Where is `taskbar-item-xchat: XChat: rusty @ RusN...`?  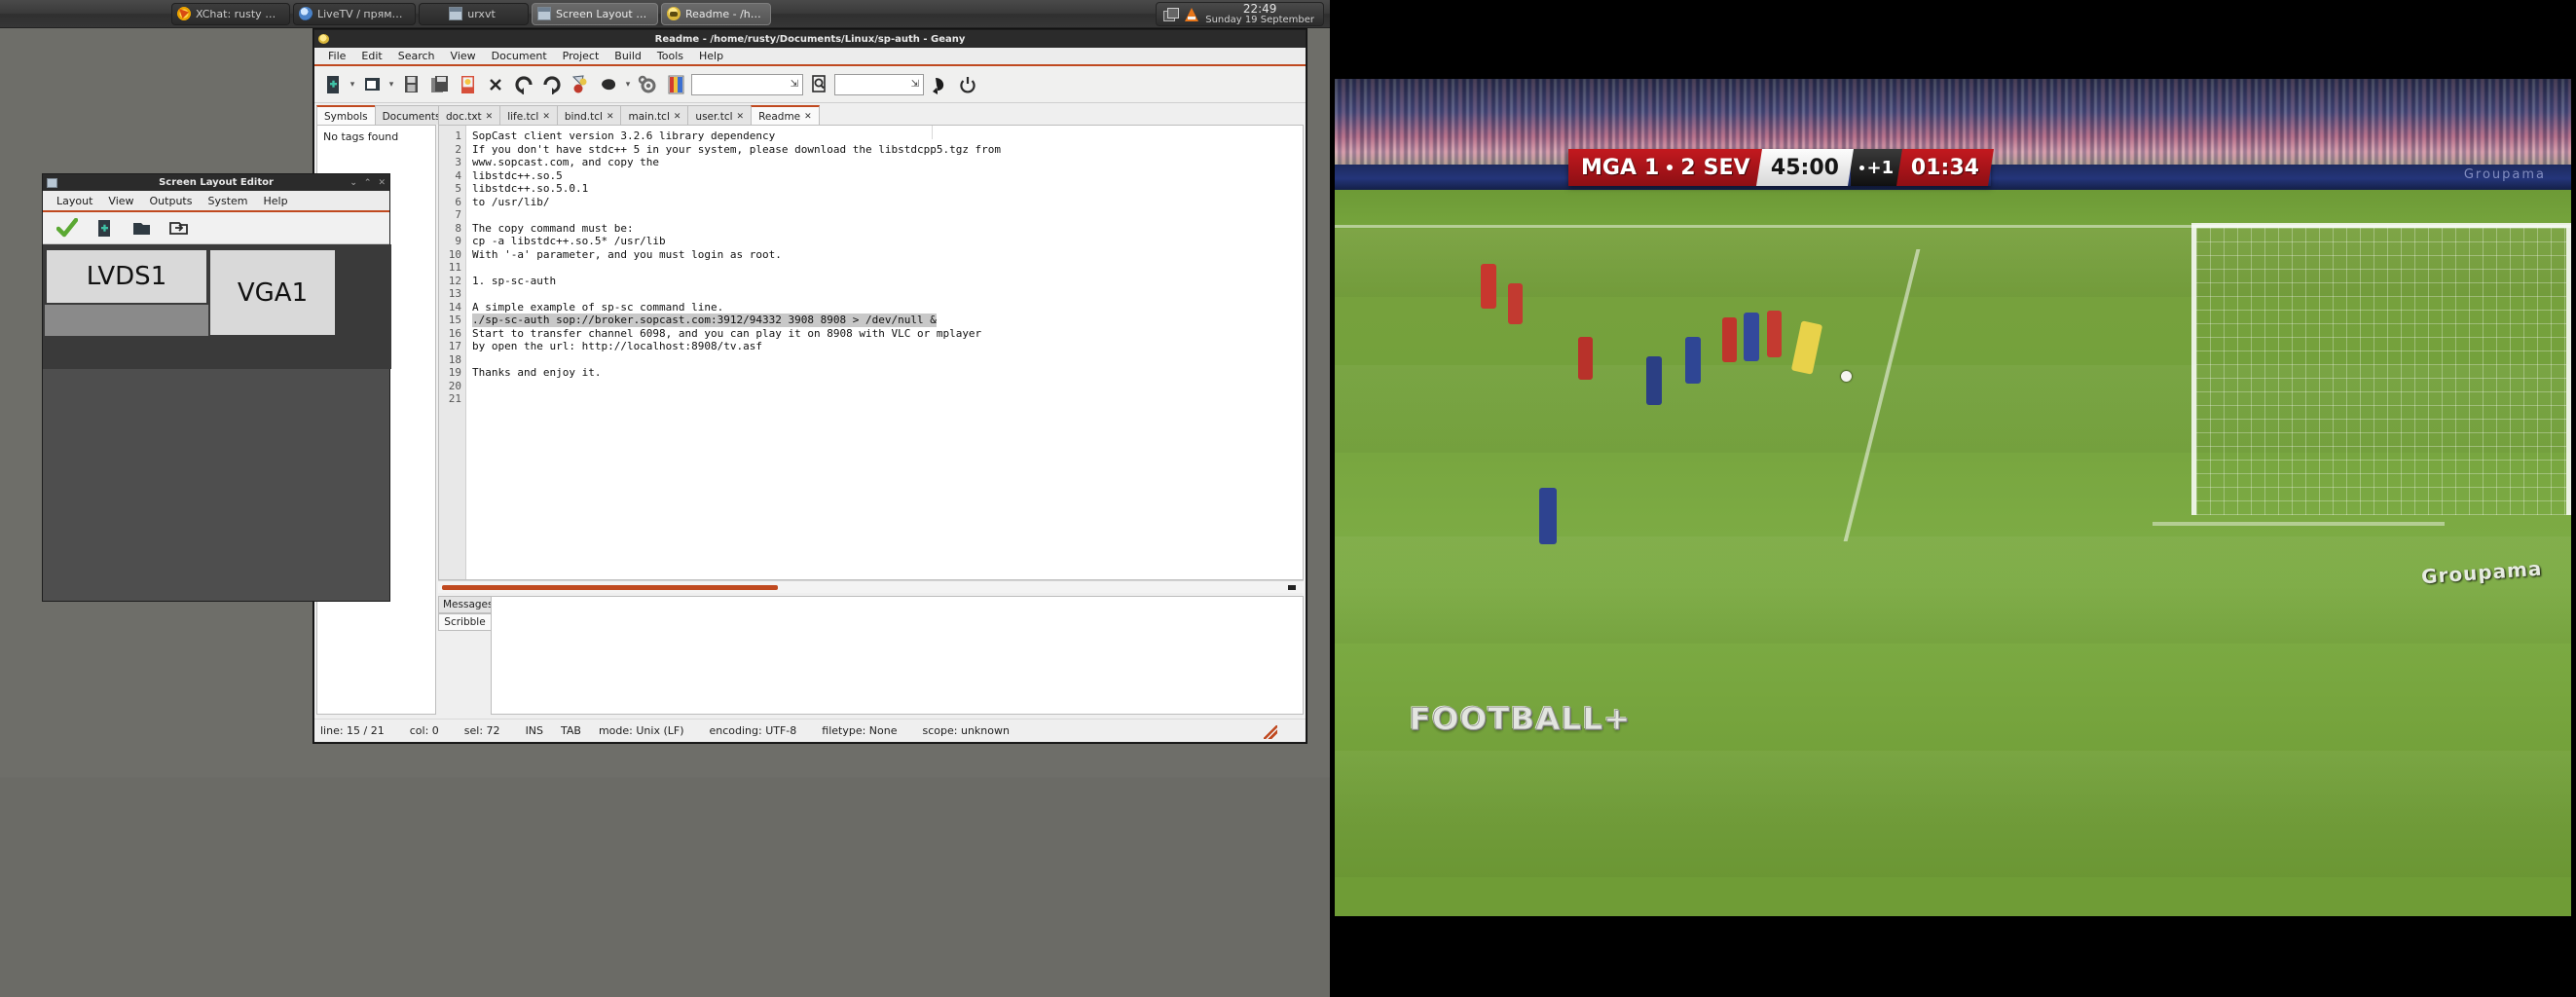 taskbar-item-xchat: XChat: rusty @ RusN... is located at coordinates (230, 13).